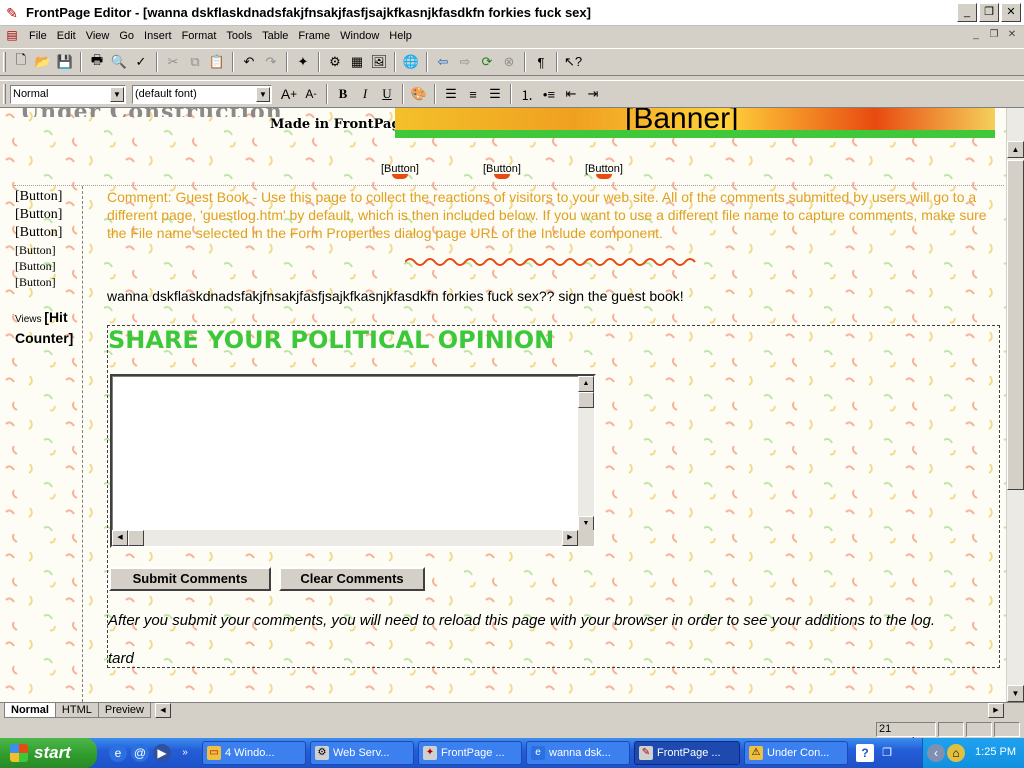 The width and height of the screenshot is (1024, 768). Describe the element at coordinates (48, 753) in the screenshot. I see `start-button: start` at that location.